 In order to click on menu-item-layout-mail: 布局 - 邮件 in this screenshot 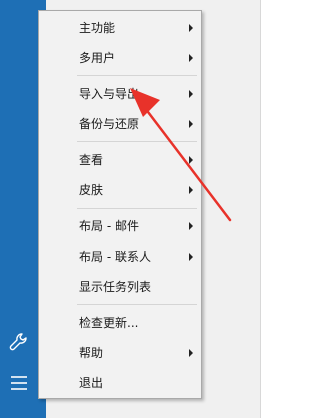, I will do `click(120, 226)`.